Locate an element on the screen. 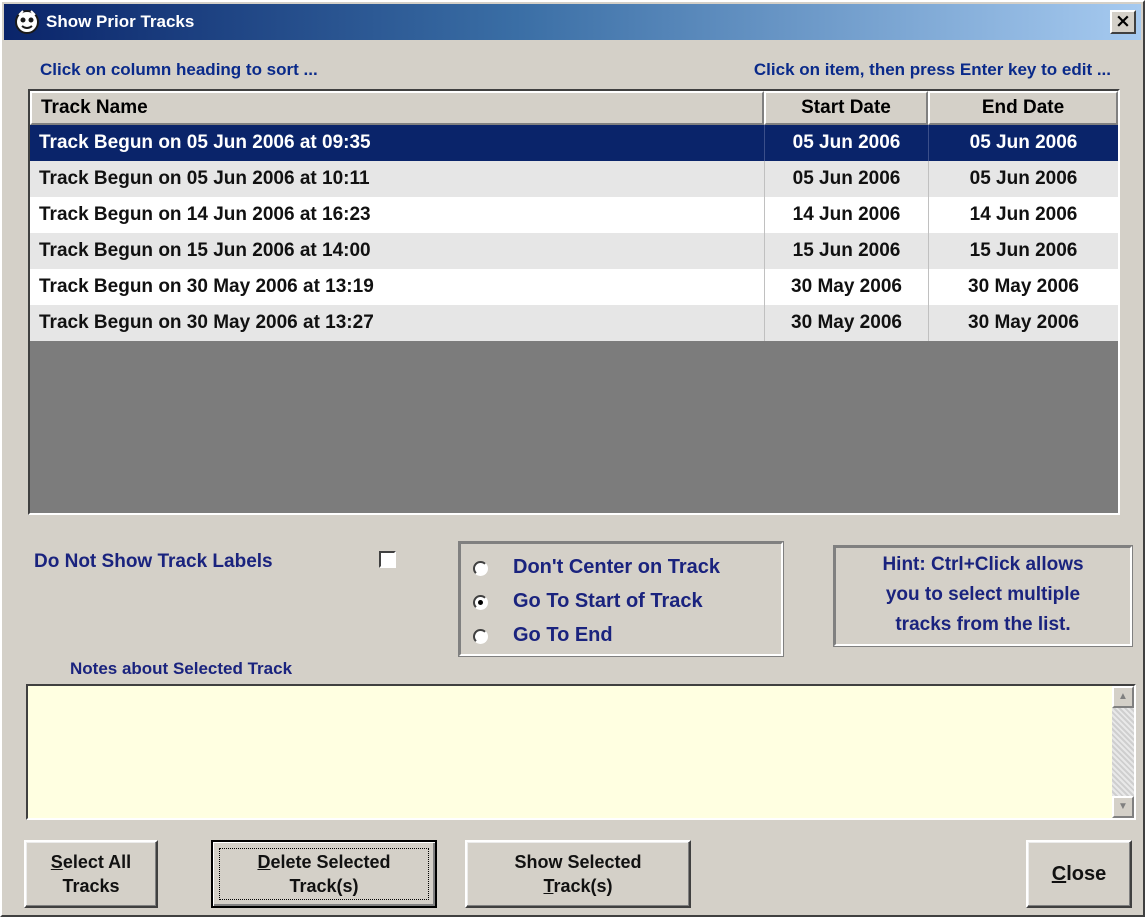  radio-label: Go To Start of Track is located at coordinates (608, 601).